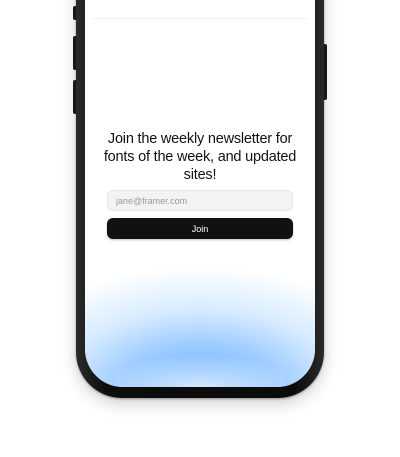 Image resolution: width=400 pixels, height=457 pixels. Describe the element at coordinates (200, 200) in the screenshot. I see `email-input` at that location.